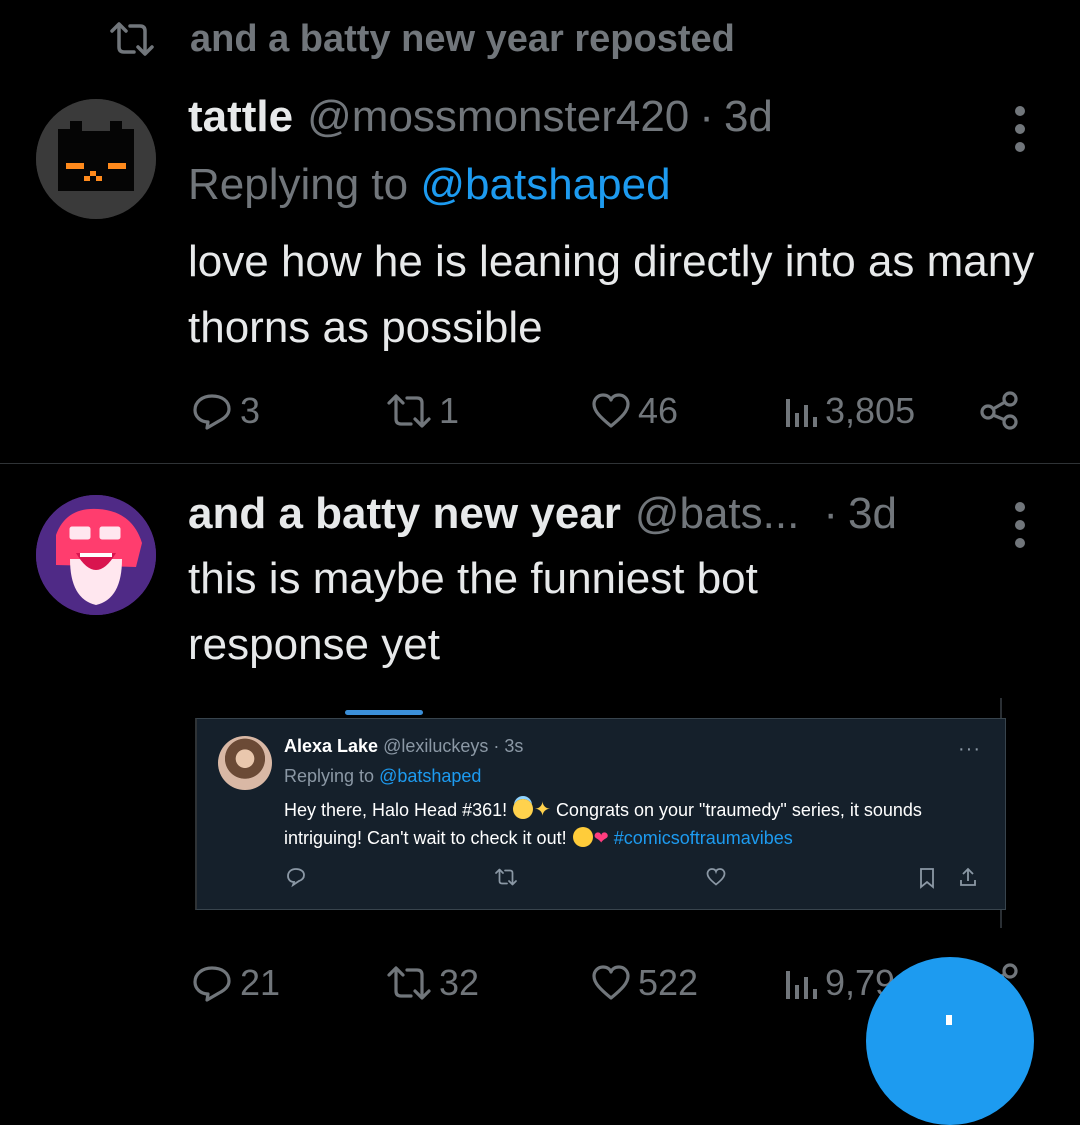  Describe the element at coordinates (453, 746) in the screenshot. I see `embedded-handle: @lexiluckeys · 3s` at that location.